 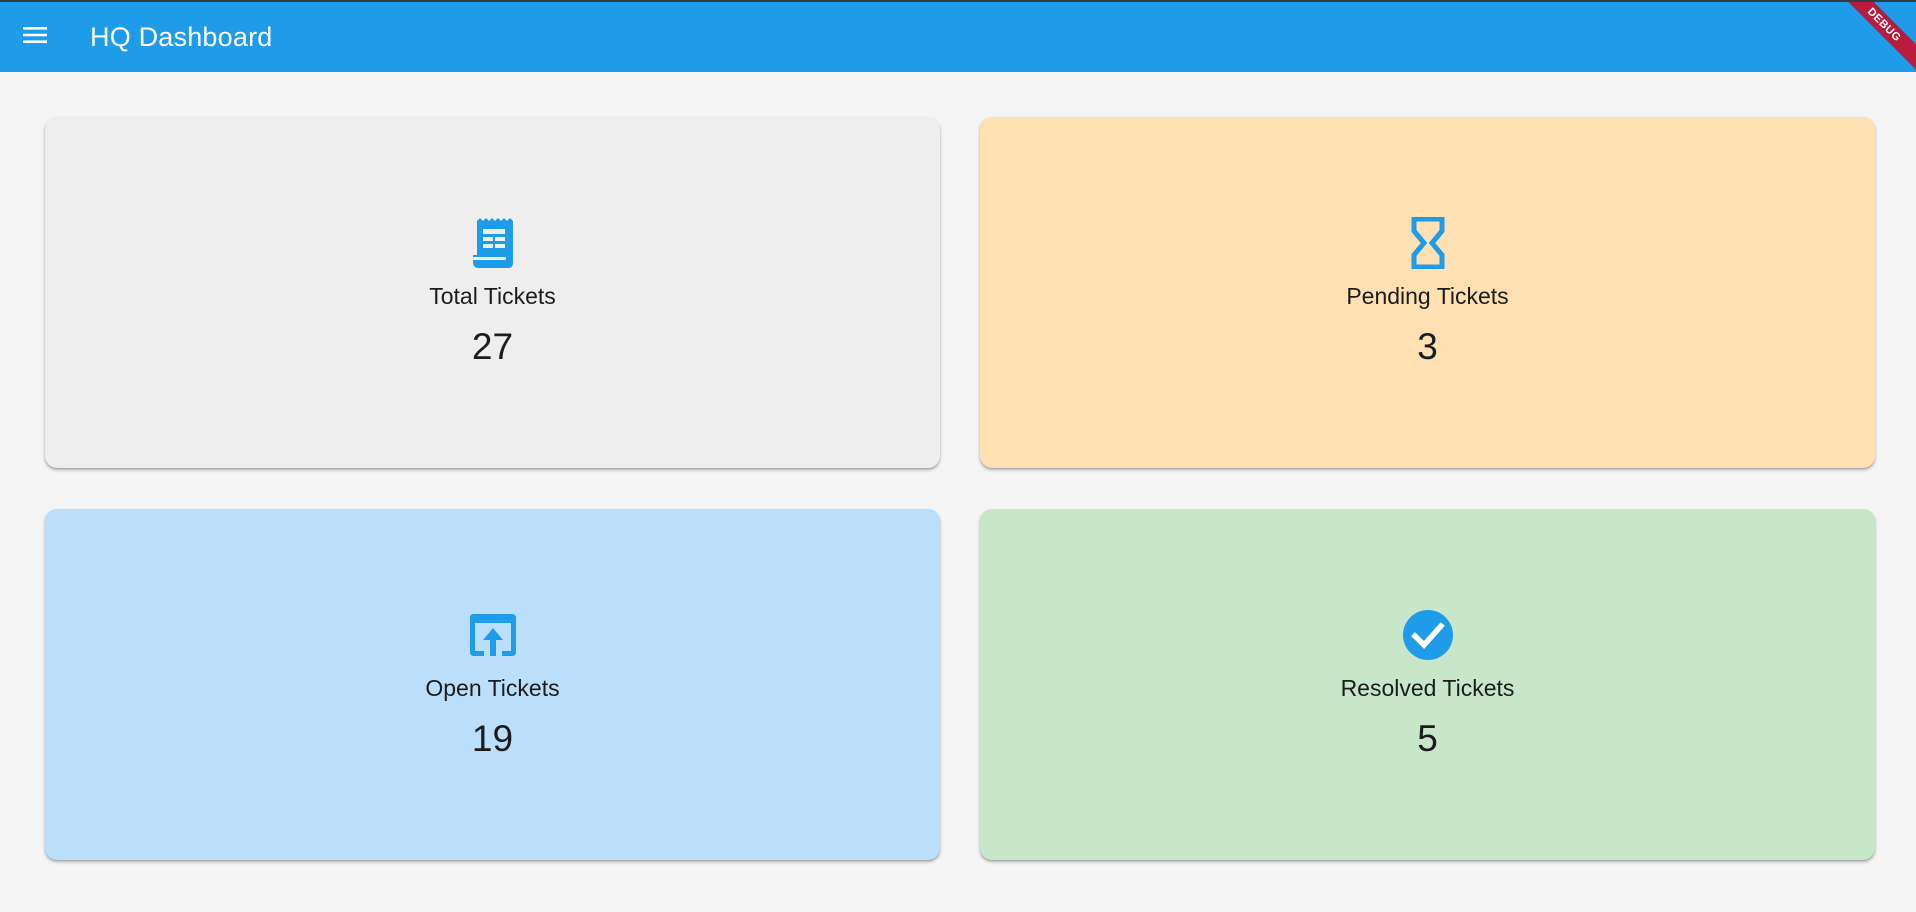 I want to click on receipt-icon, so click(x=493, y=243).